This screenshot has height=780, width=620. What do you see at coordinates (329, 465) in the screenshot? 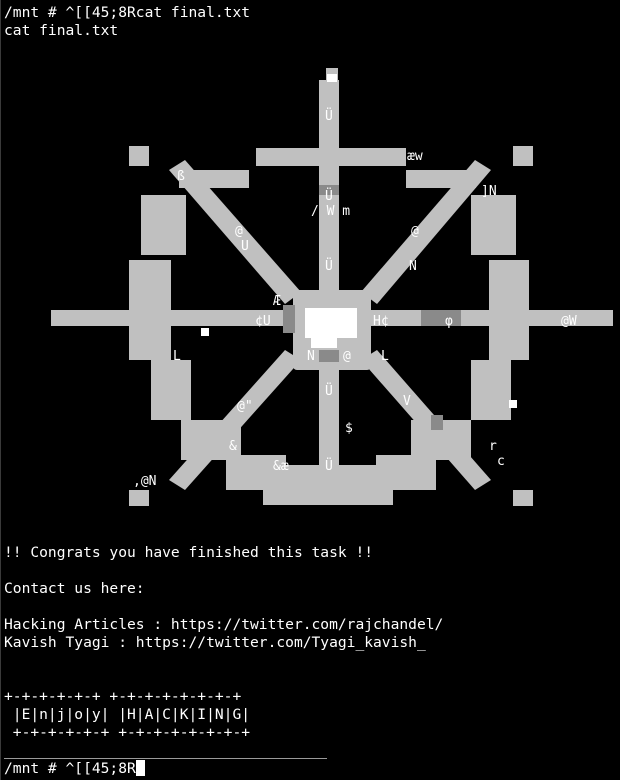
I see `art-glyph-u5: Ü` at bounding box center [329, 465].